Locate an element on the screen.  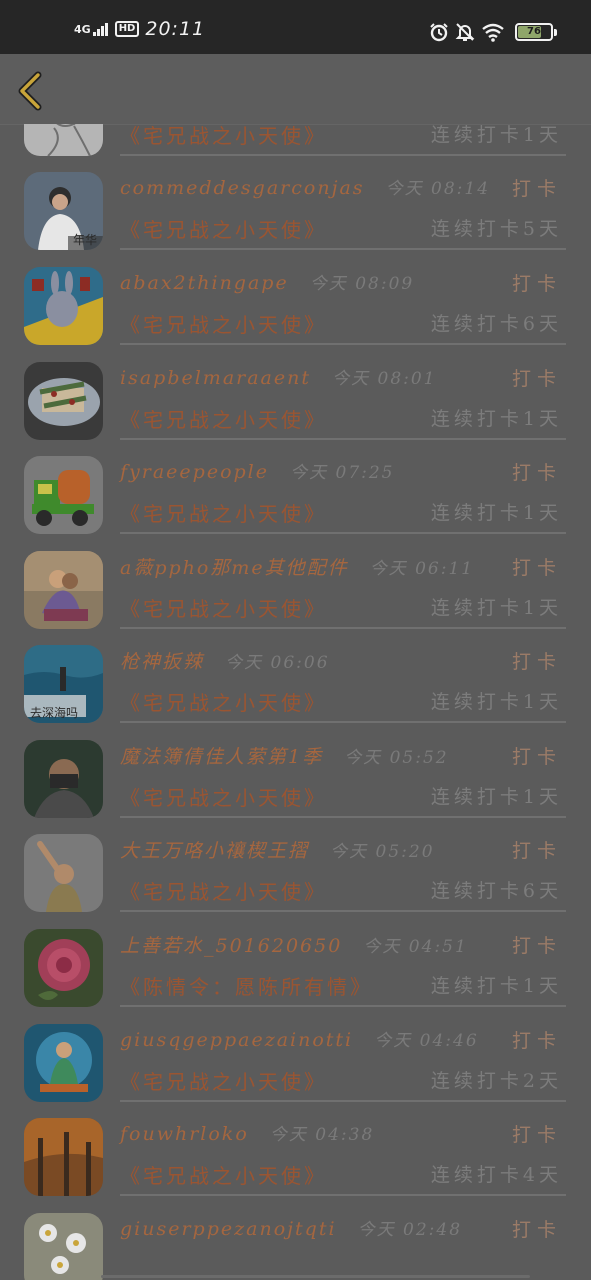
status-left: 4G HD 20:11 is located at coordinates (139, 29).